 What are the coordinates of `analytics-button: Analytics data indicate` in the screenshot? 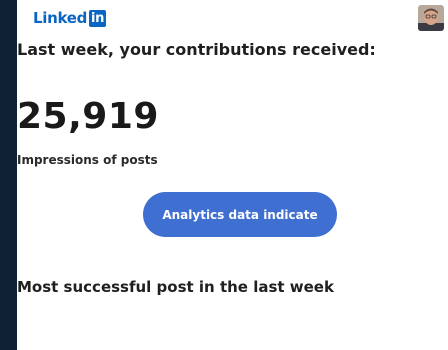 It's located at (240, 214).